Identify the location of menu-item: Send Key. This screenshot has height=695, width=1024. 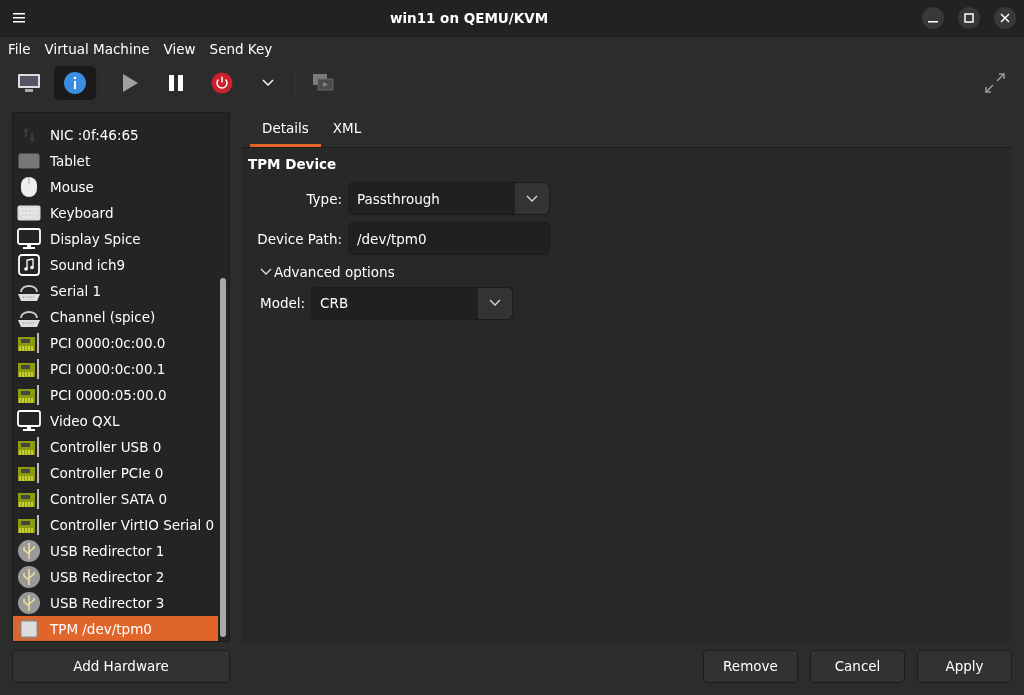
(241, 49).